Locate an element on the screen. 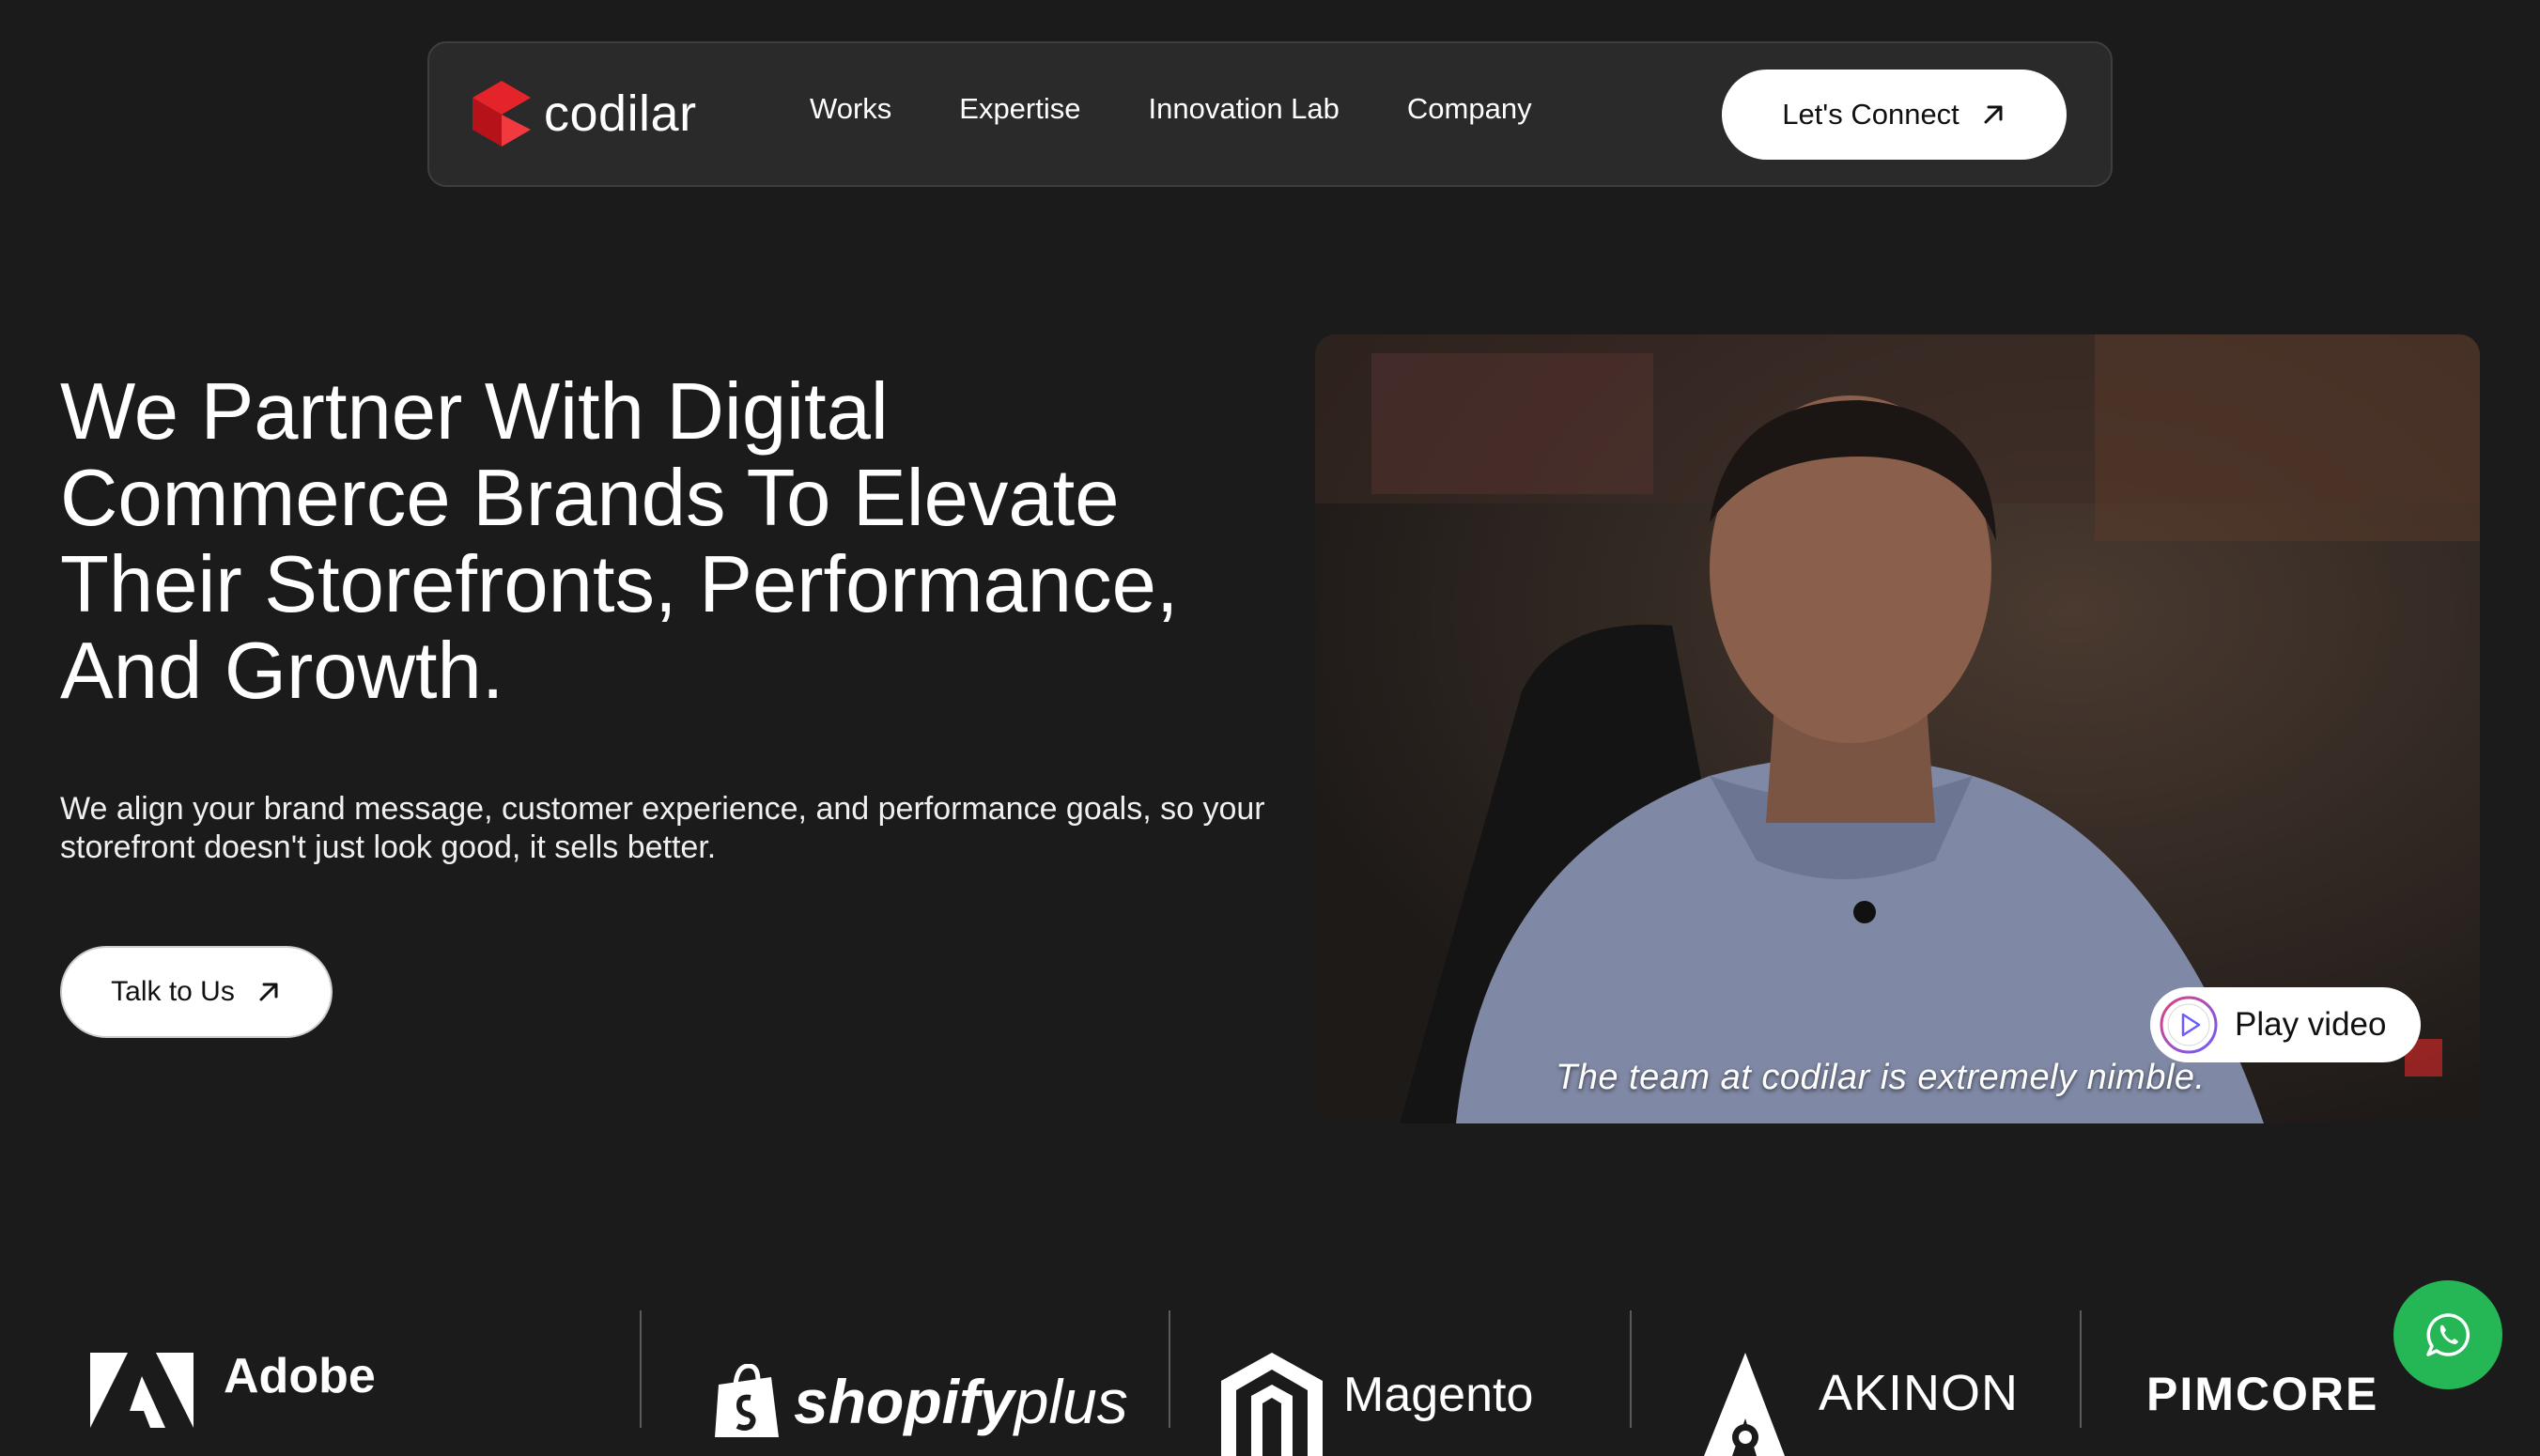  lets-connect-button: Let's Connect is located at coordinates (1894, 115).